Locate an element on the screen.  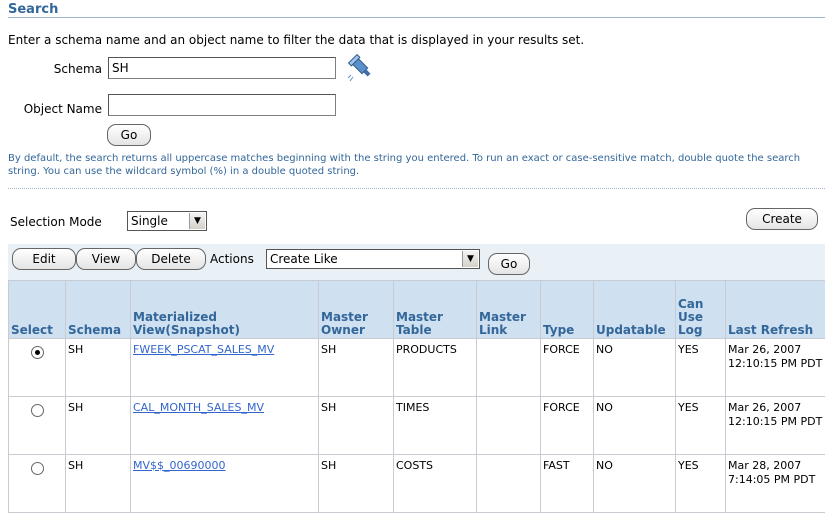
mview-link: FWEEK_PSCAT_SALES_MV is located at coordinates (203, 349).